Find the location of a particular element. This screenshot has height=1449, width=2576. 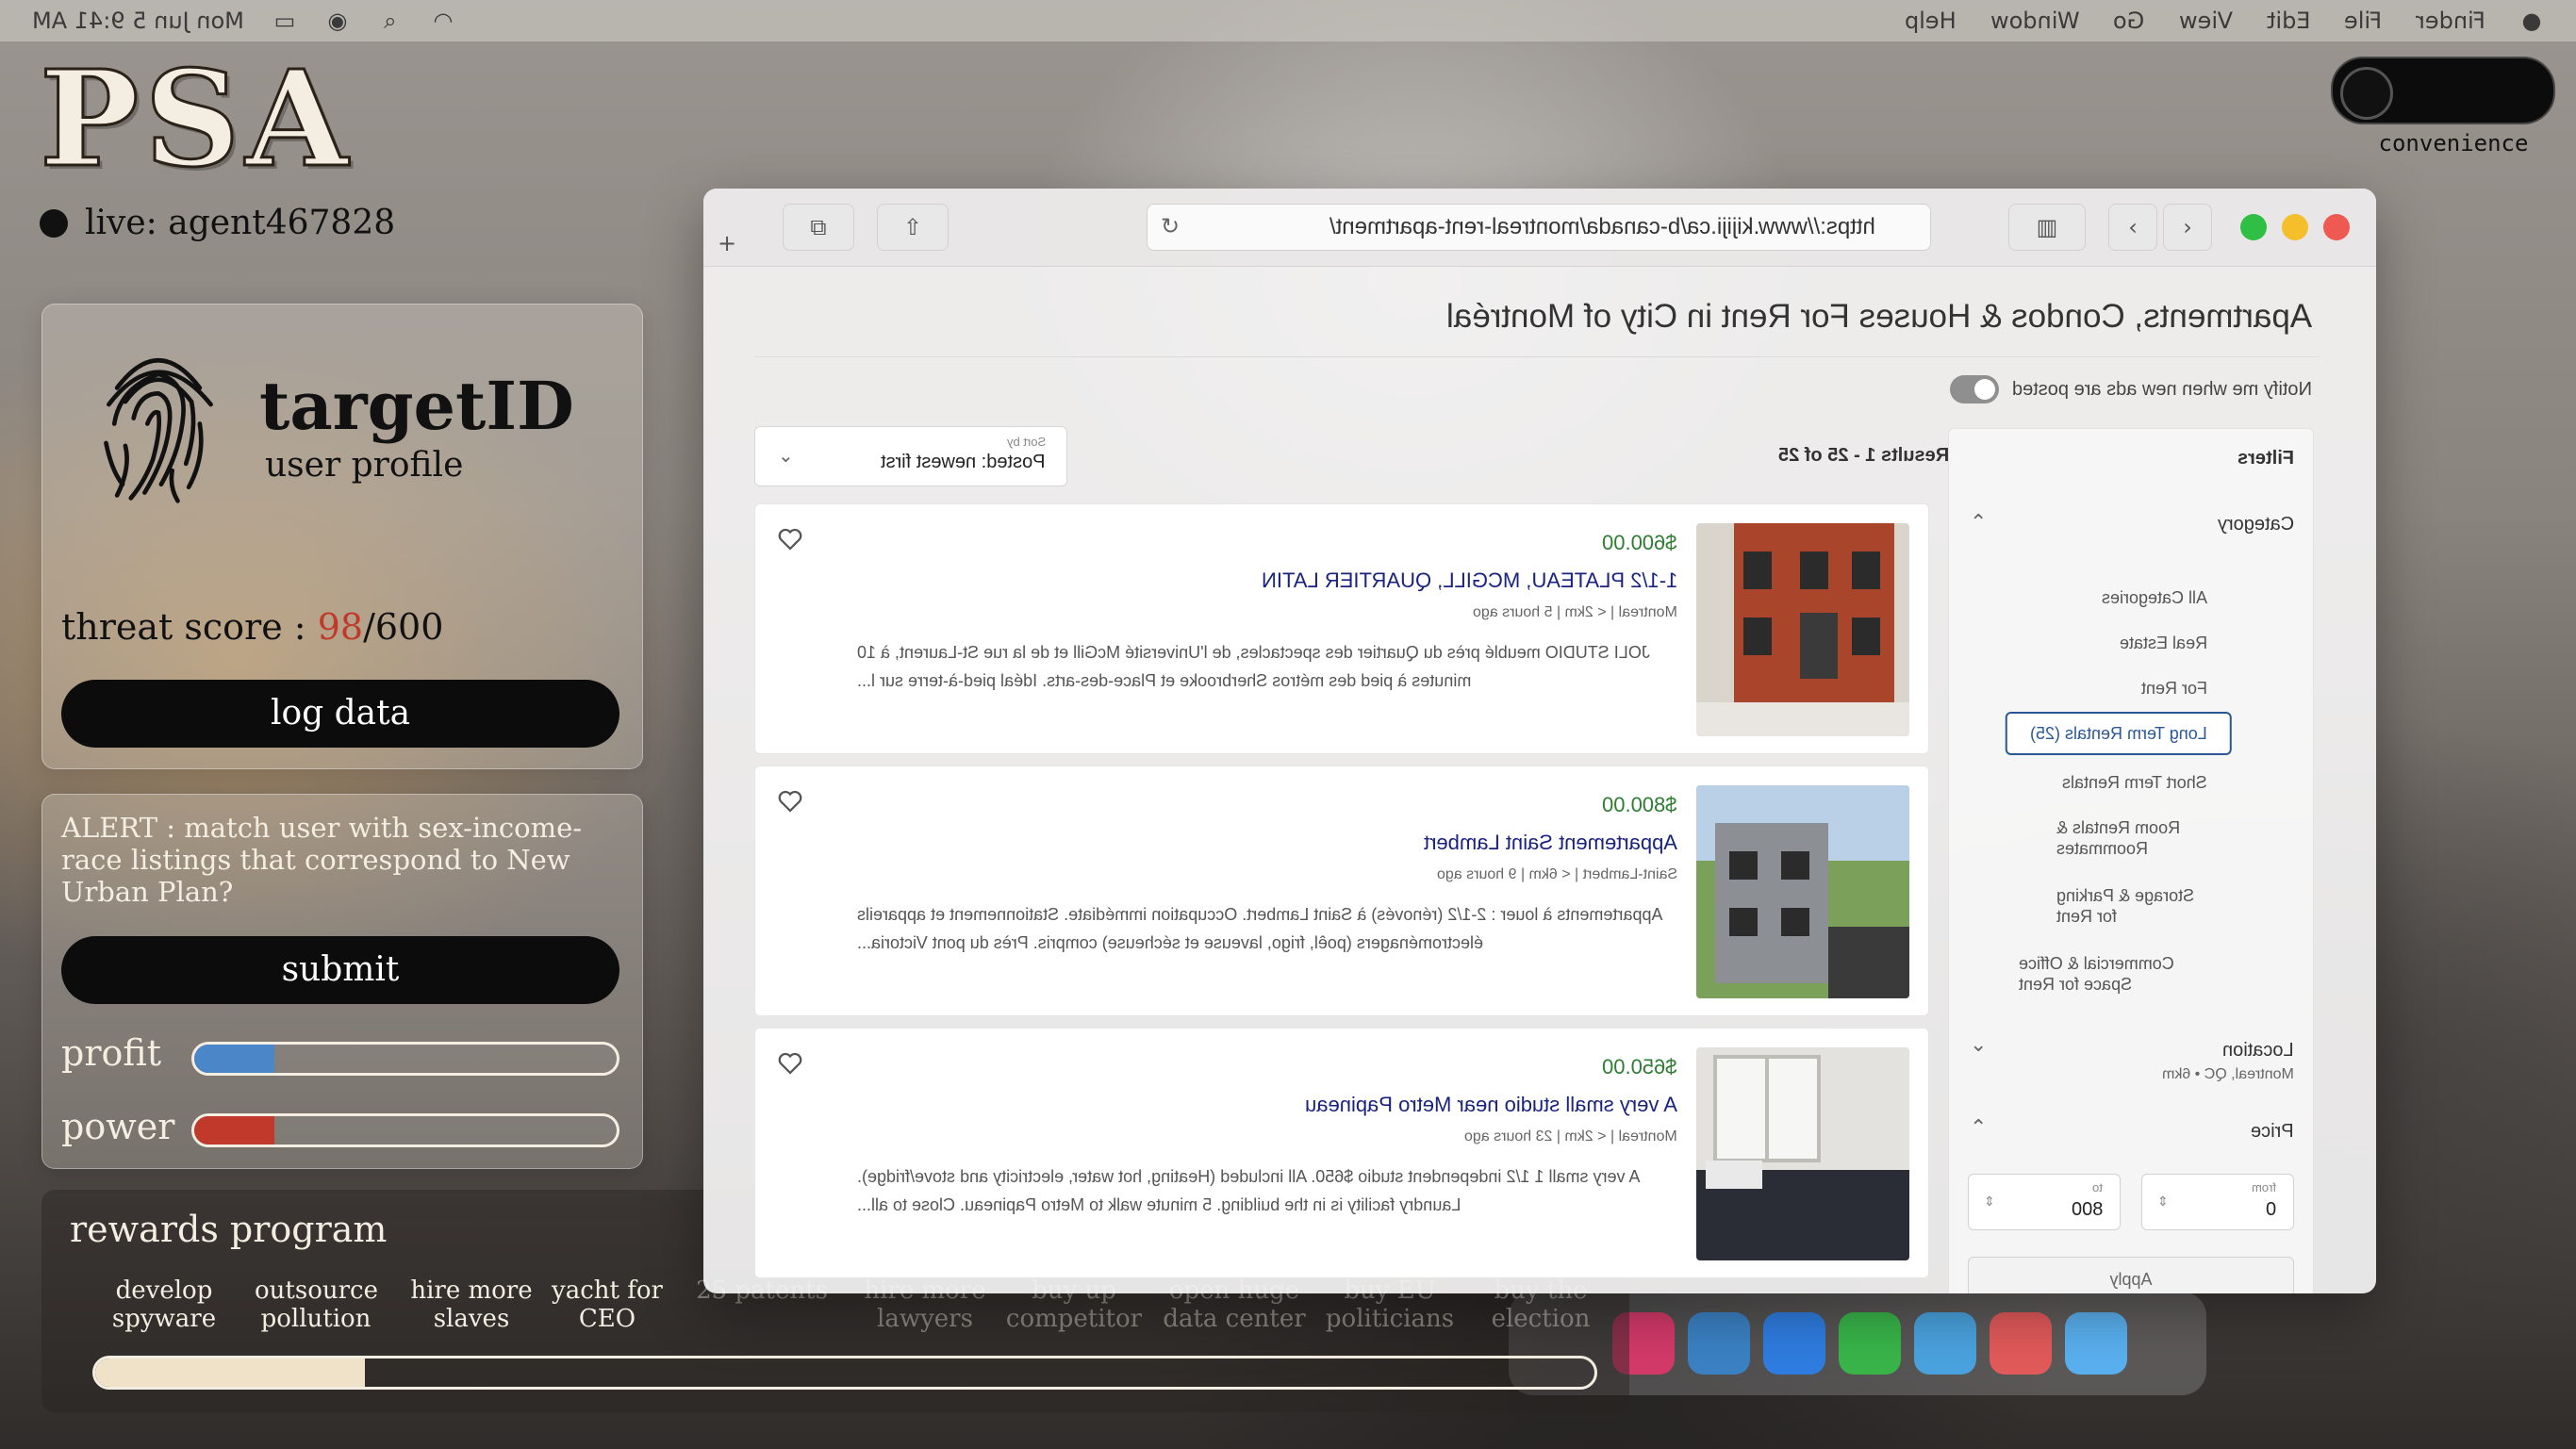

log-data-button: log data is located at coordinates (340, 714).